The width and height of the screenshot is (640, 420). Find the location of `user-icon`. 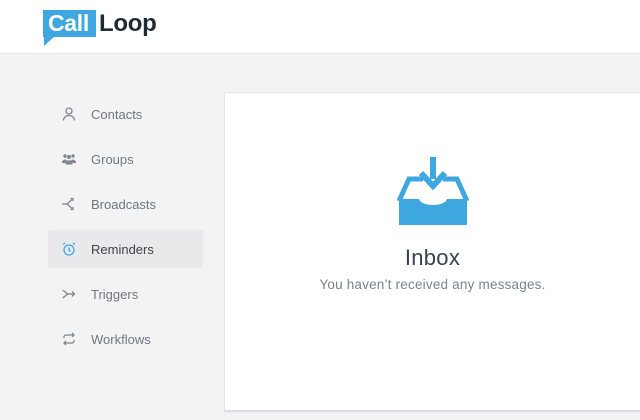

user-icon is located at coordinates (69, 114).